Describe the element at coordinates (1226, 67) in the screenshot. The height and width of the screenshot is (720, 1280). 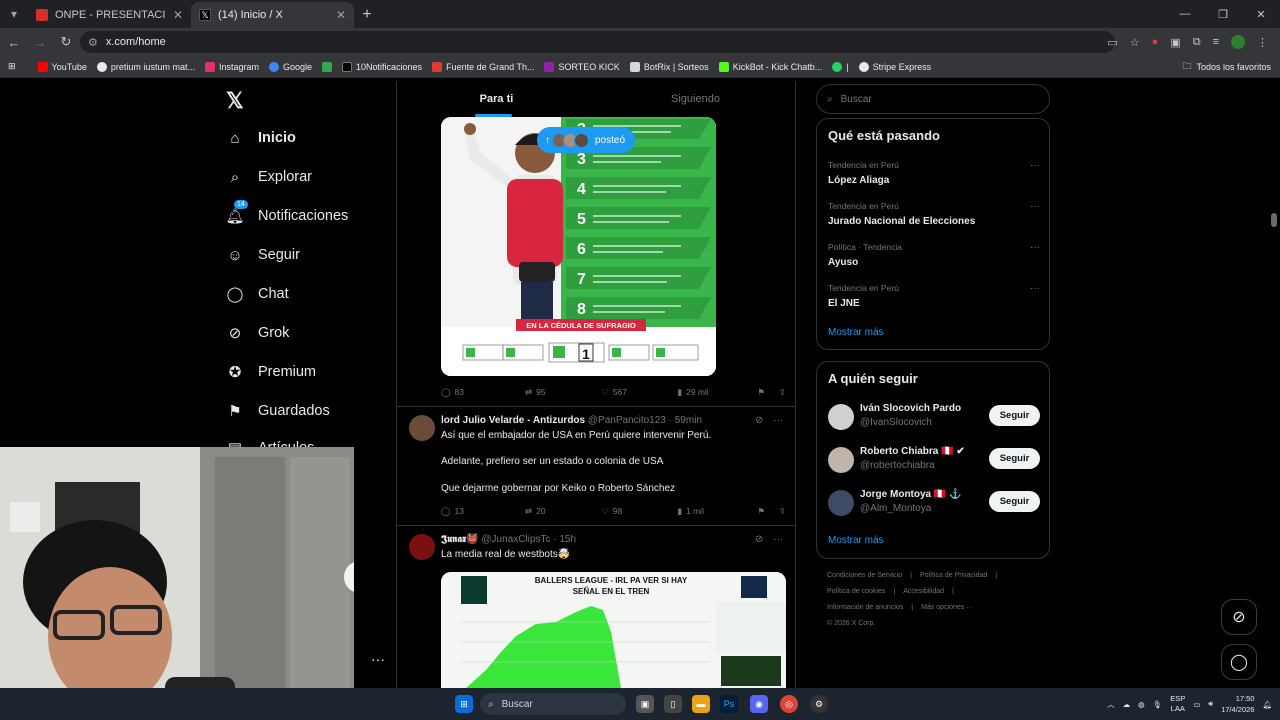
I see `all-bookmarks-folder: 🗀 Todos los favoritos` at that location.